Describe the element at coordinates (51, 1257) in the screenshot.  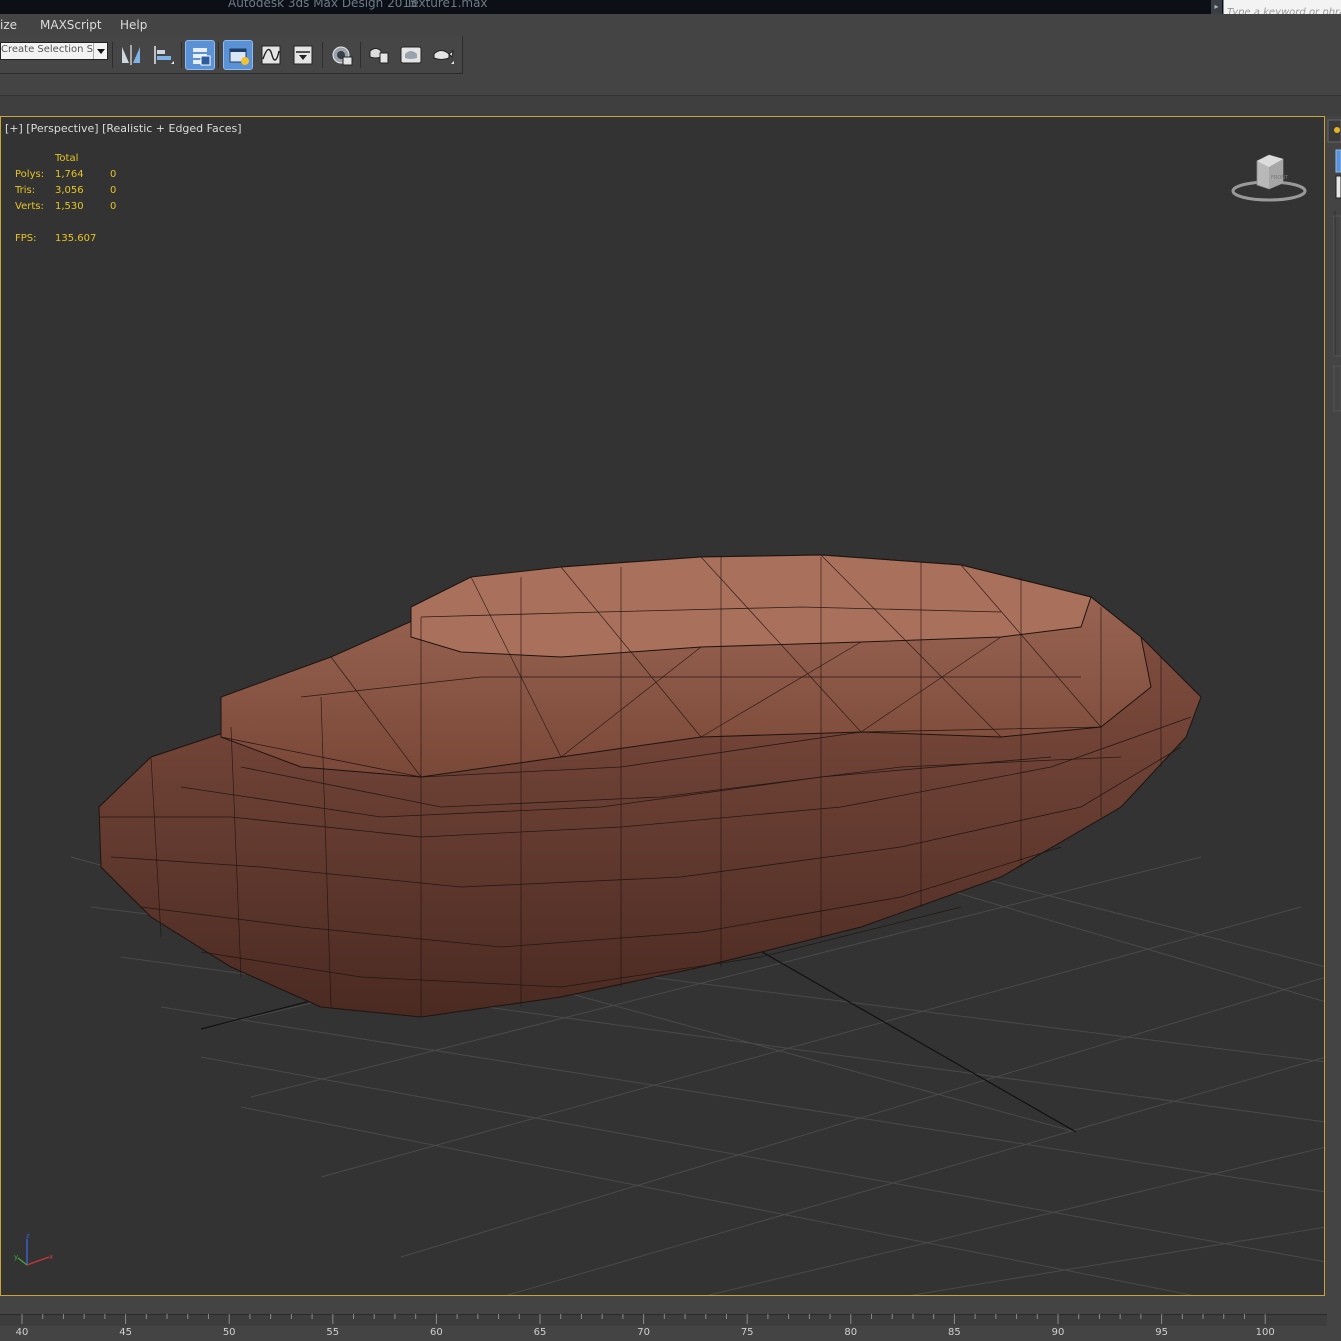
I see `axis-x-label: x` at that location.